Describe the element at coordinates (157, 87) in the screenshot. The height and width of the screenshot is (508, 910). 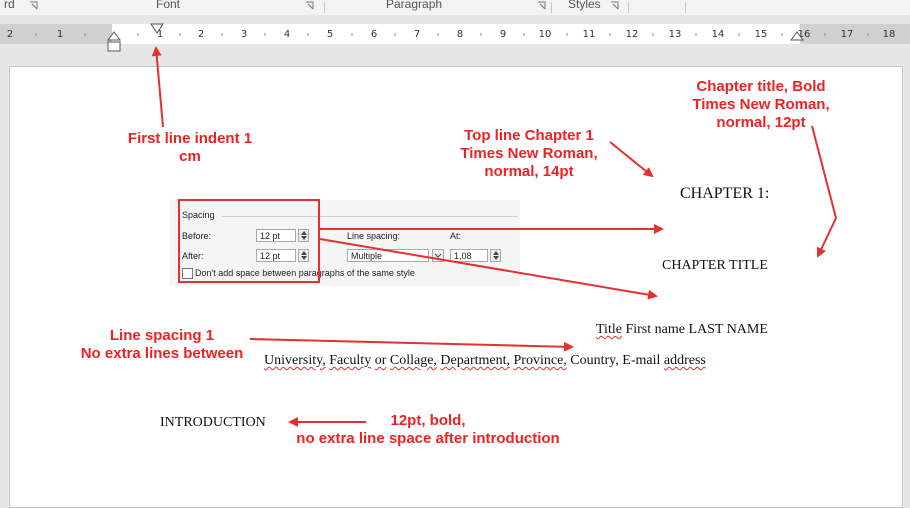
I see `arrow-first-line-indent` at that location.